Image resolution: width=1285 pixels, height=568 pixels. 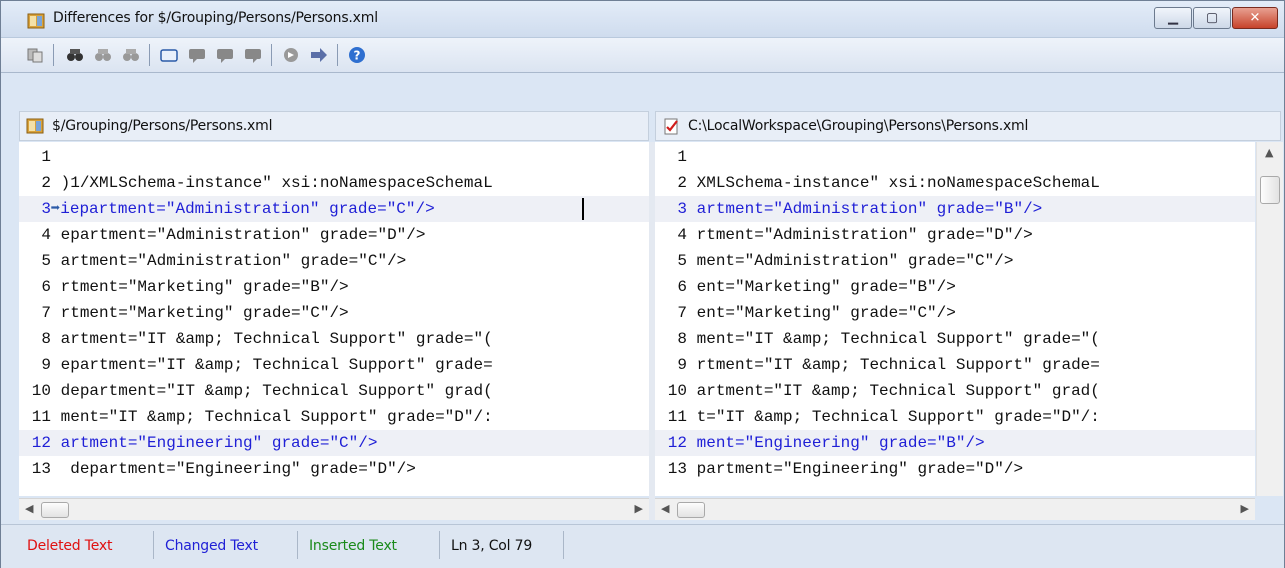 I want to click on legend-deleted-text: Deleted Text, so click(x=70, y=546).